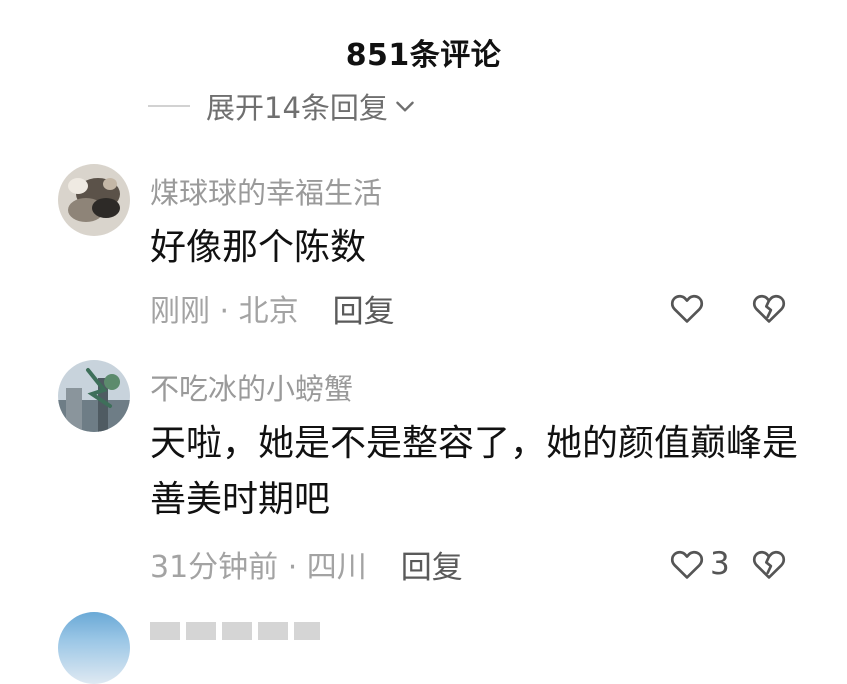  What do you see at coordinates (169, 106) in the screenshot?
I see `expand-divider` at bounding box center [169, 106].